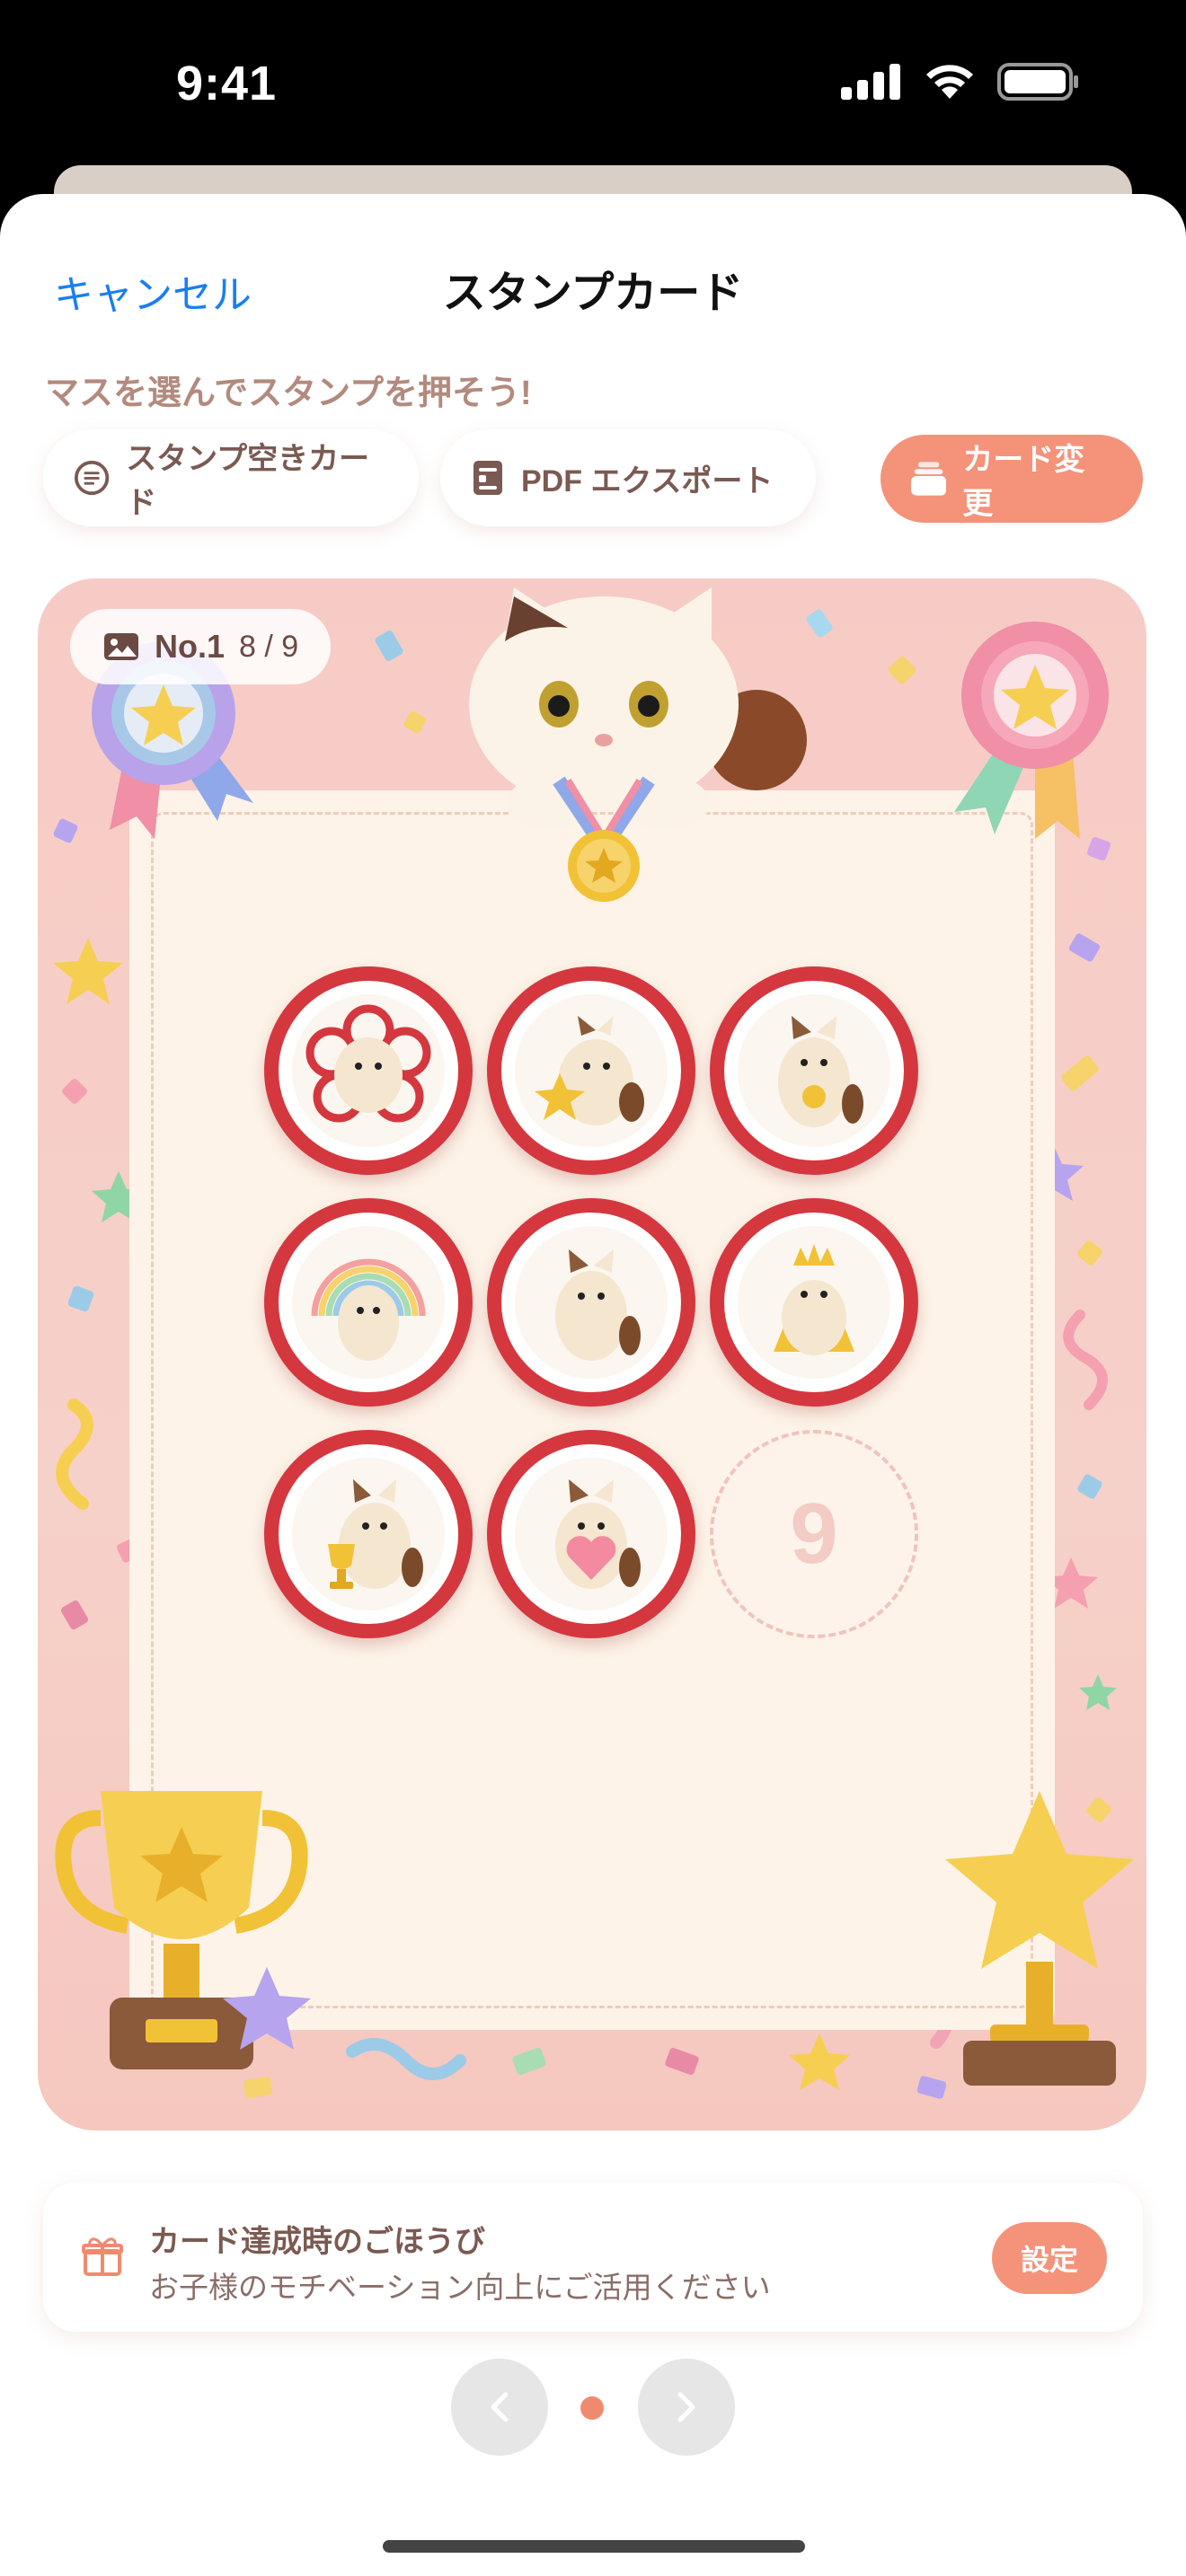 The width and height of the screenshot is (1186, 2576). I want to click on change-card-label: カード変更, so click(1023, 482).